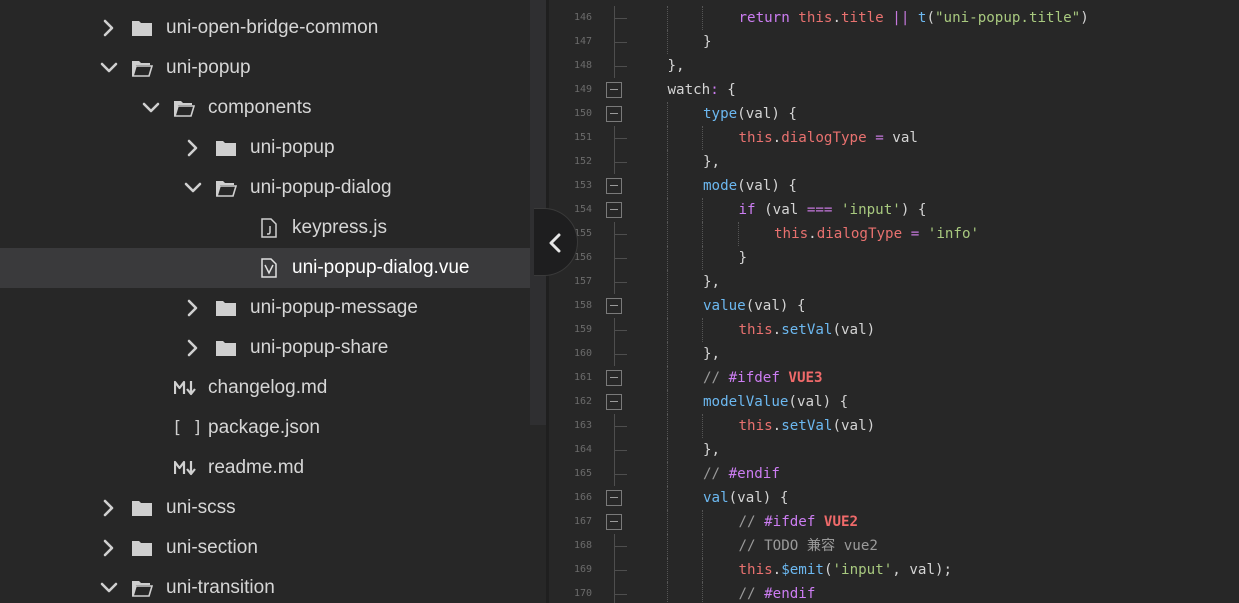  What do you see at coordinates (894, 402) in the screenshot?
I see `code-line: 162 modelValue(val) {` at bounding box center [894, 402].